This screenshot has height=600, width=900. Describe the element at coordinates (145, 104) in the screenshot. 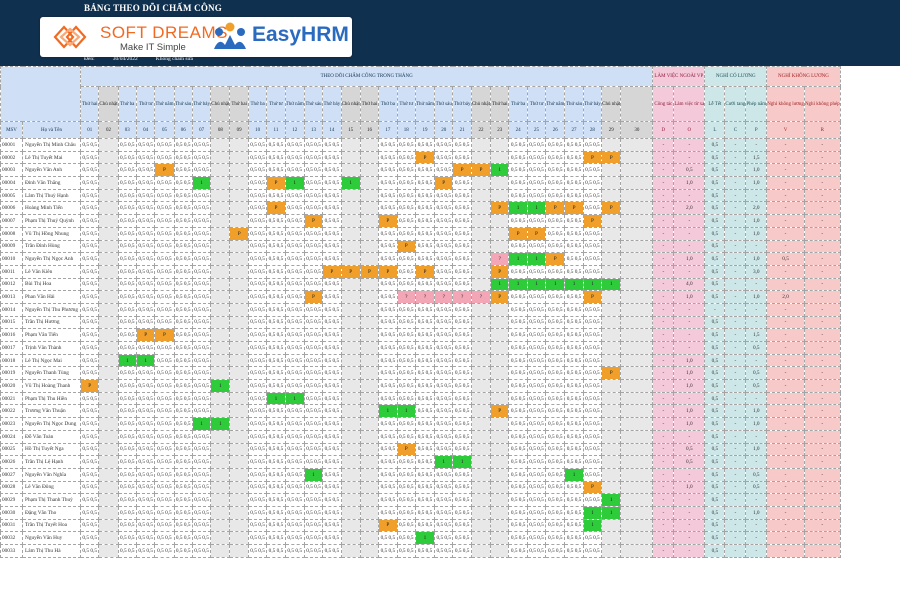

I see `weekday-header: Thứ tư` at that location.